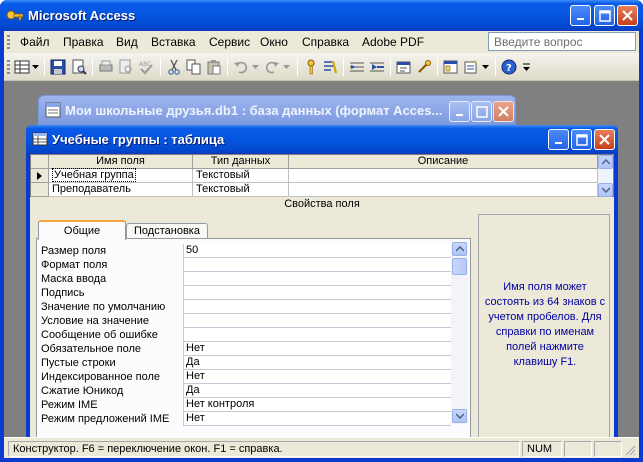 The width and height of the screenshot is (643, 462). What do you see at coordinates (35, 67) in the screenshot?
I see `view-dropdown-icon` at bounding box center [35, 67].